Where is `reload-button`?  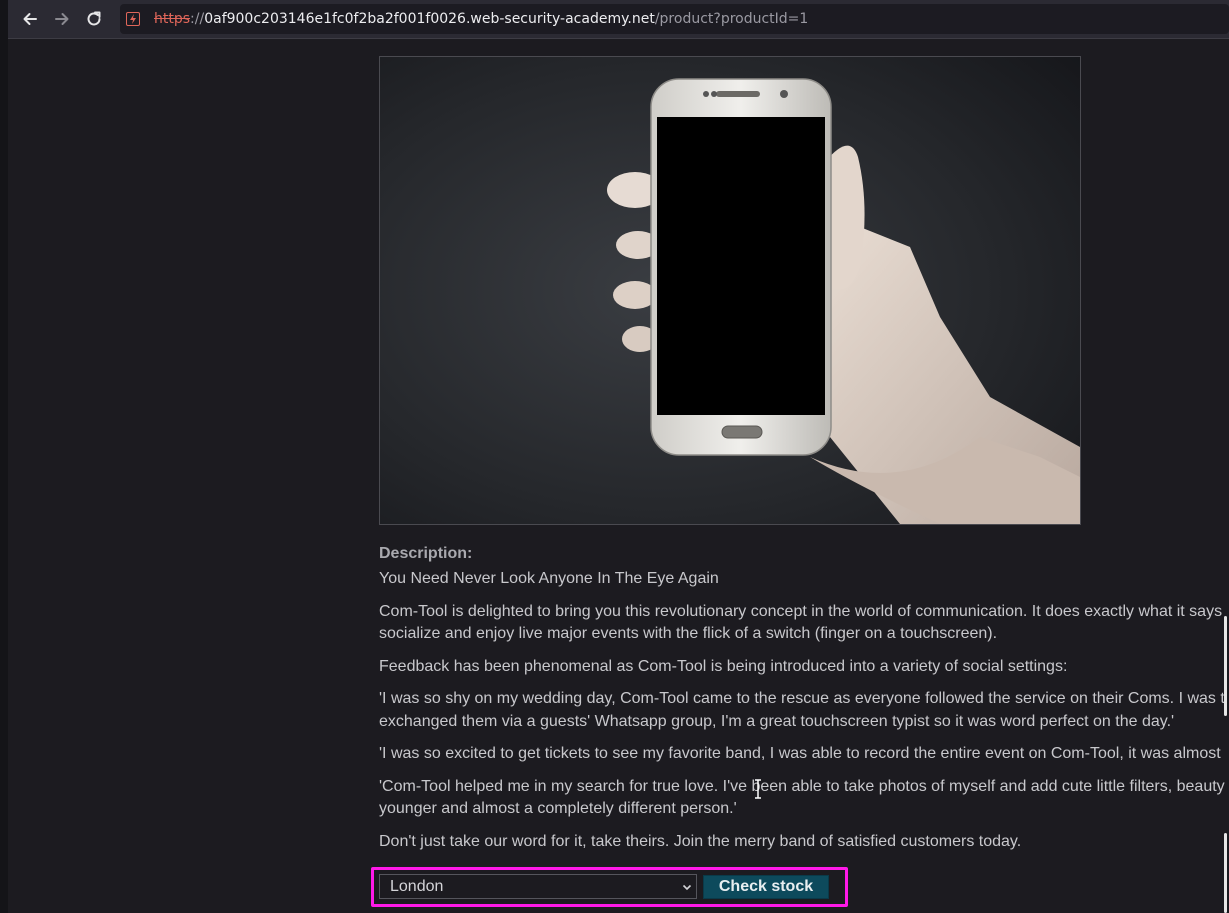 reload-button is located at coordinates (94, 19).